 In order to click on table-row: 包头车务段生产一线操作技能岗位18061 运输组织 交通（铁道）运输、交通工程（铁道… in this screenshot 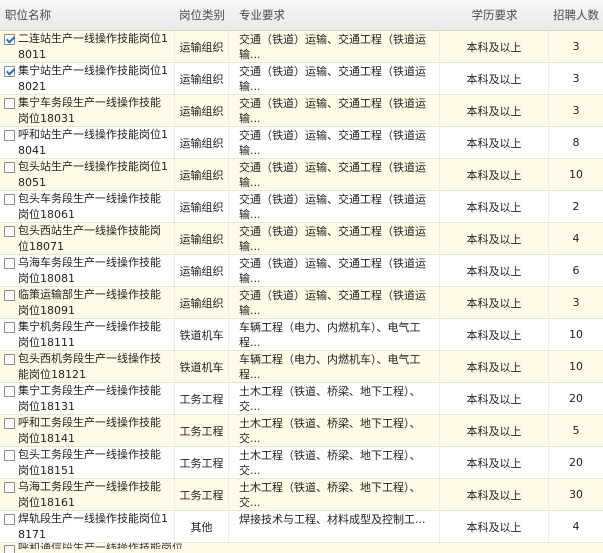, I will do `click(301, 207)`.